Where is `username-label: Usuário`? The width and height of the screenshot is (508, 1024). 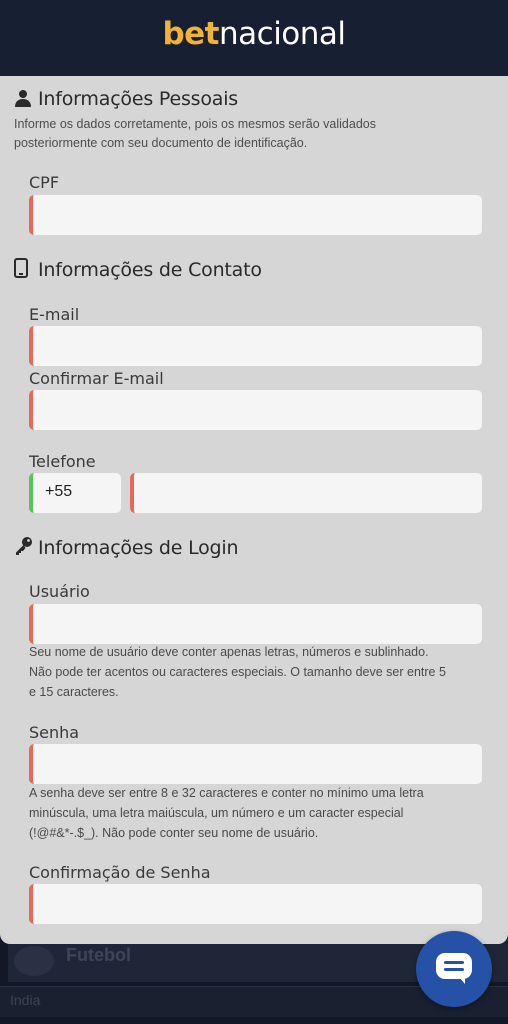 username-label: Usuário is located at coordinates (59, 591).